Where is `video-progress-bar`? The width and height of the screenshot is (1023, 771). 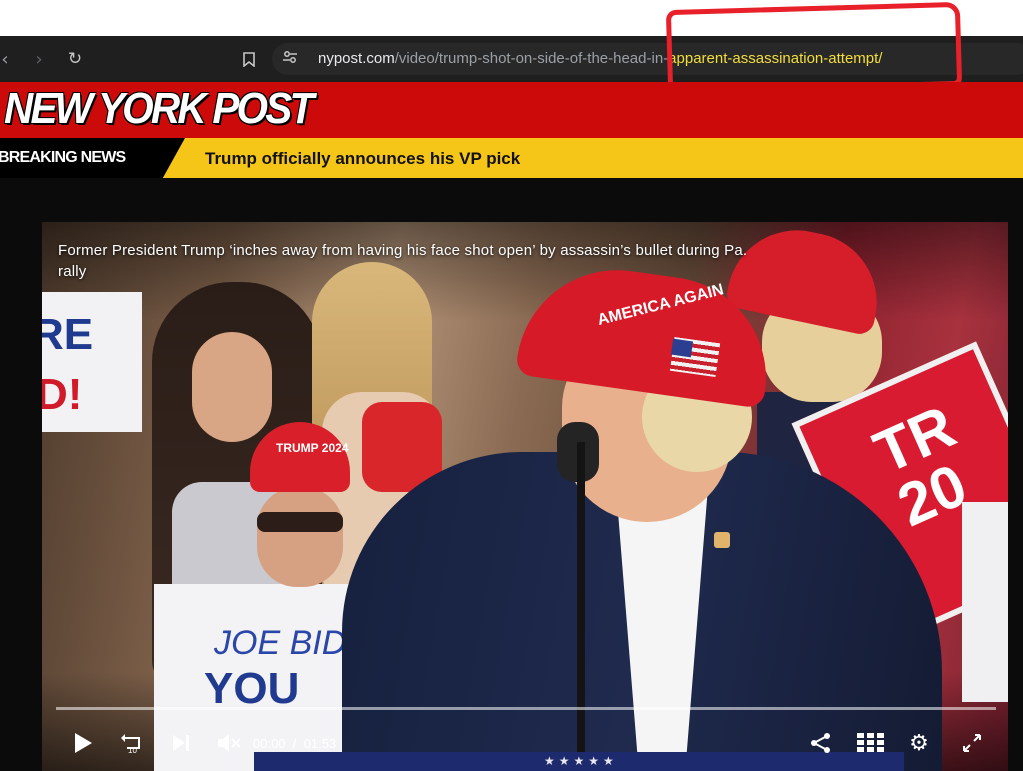
video-progress-bar is located at coordinates (526, 708).